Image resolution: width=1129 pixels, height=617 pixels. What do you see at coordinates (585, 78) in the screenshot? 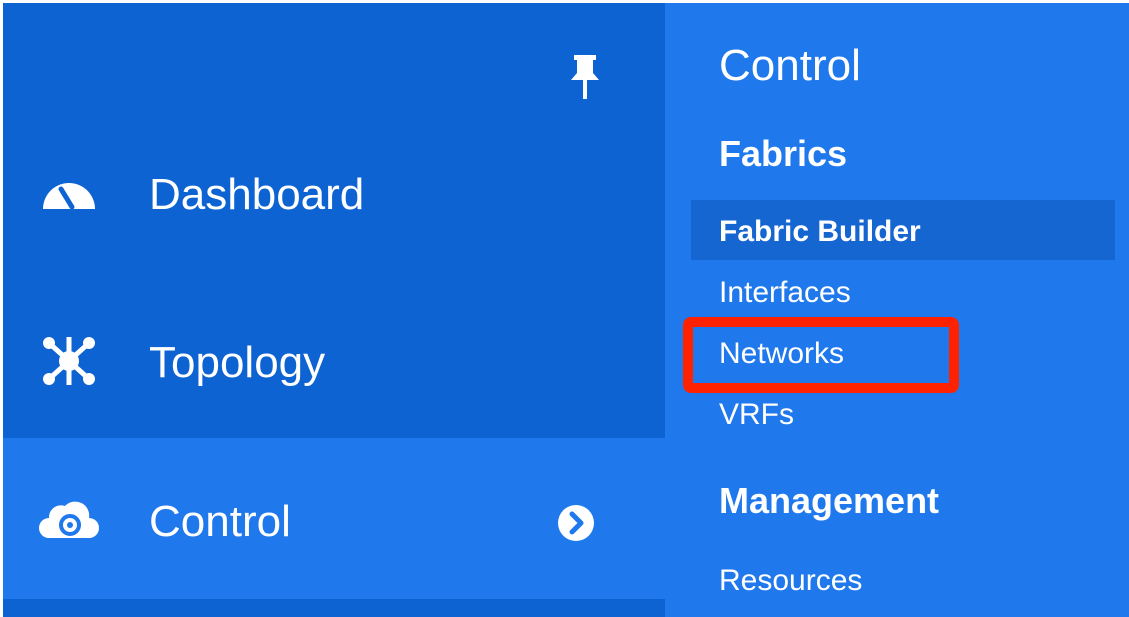
I see `pin-icon` at bounding box center [585, 78].